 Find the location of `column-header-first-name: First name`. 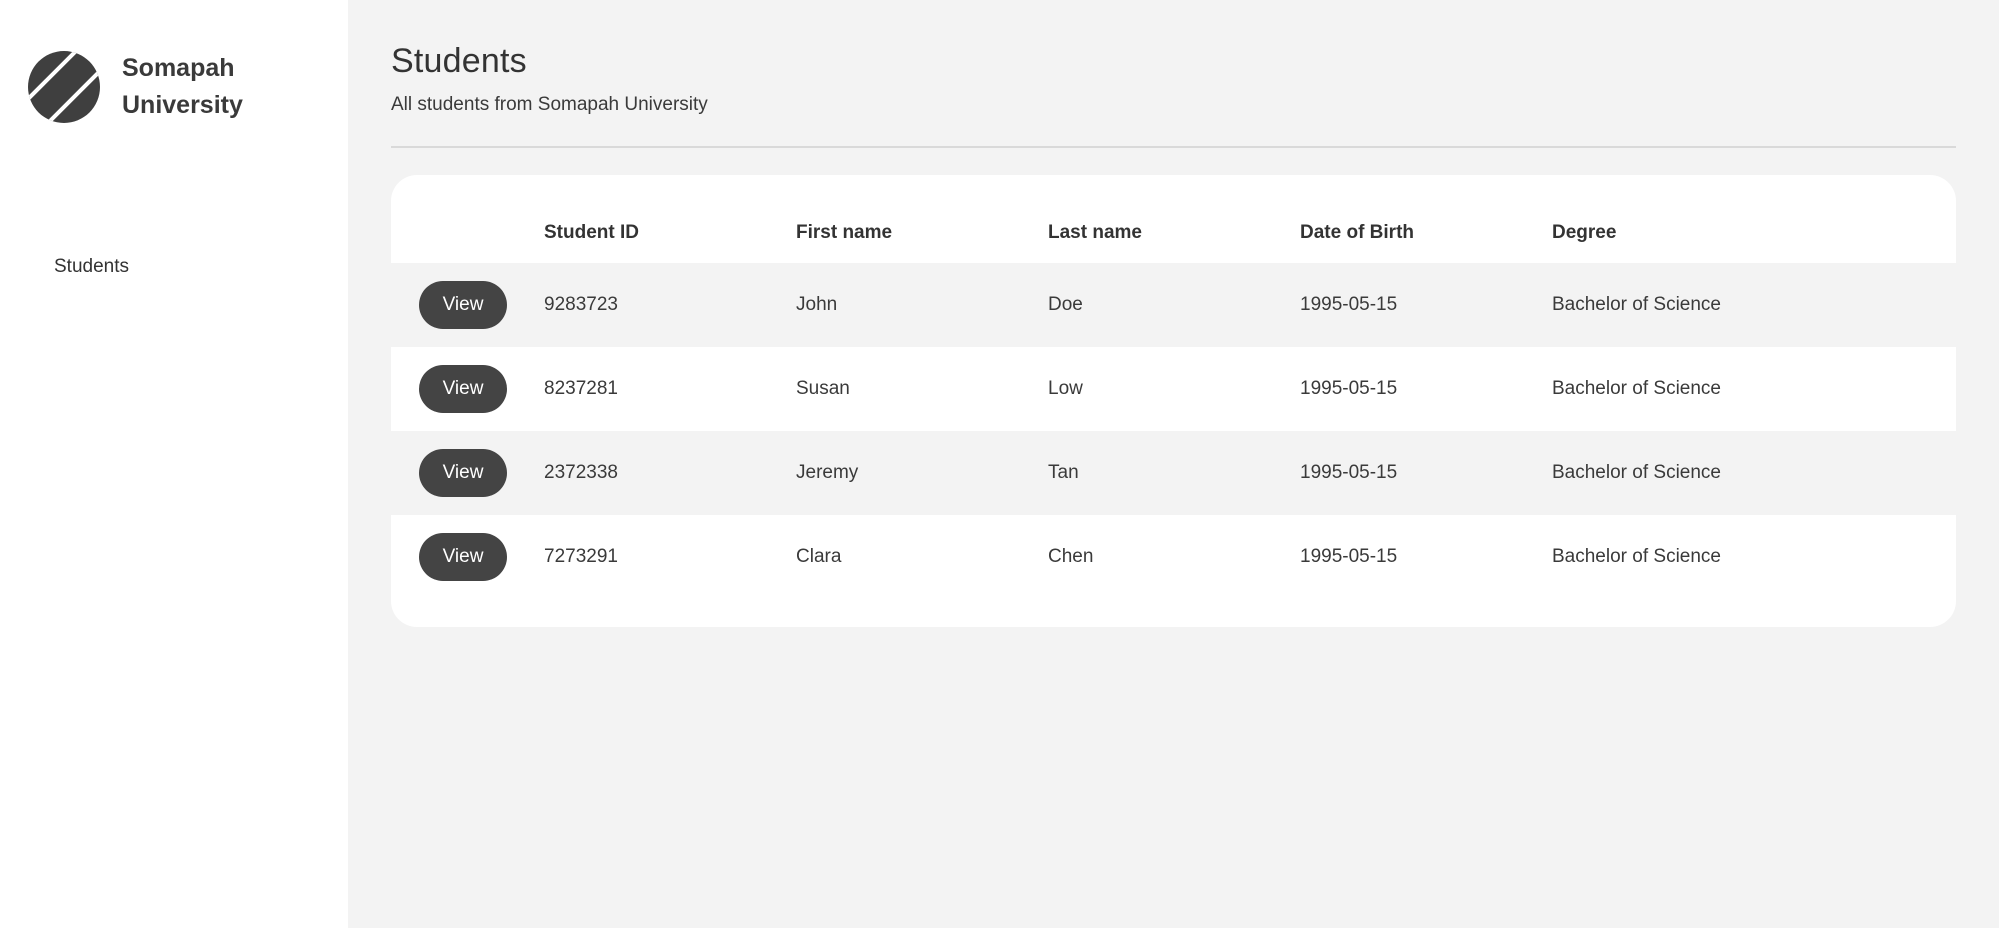

column-header-first-name: First name is located at coordinates (844, 232).